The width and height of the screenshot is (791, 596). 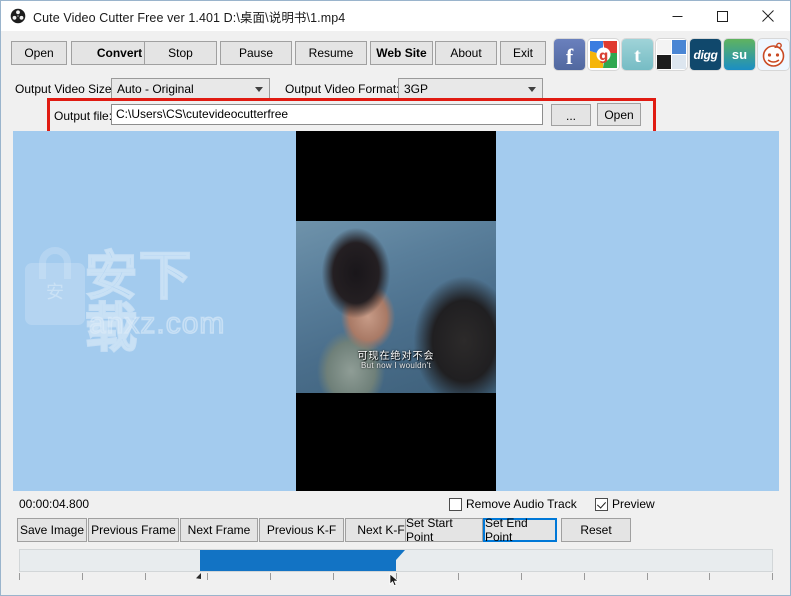 What do you see at coordinates (677, 16) in the screenshot?
I see `minimize-icon` at bounding box center [677, 16].